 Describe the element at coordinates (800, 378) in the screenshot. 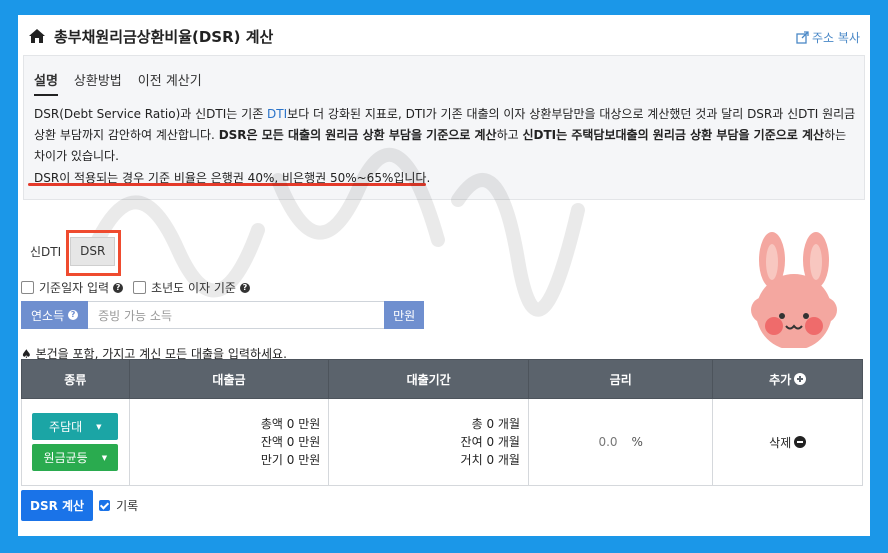

I see `add-circle-icon` at that location.